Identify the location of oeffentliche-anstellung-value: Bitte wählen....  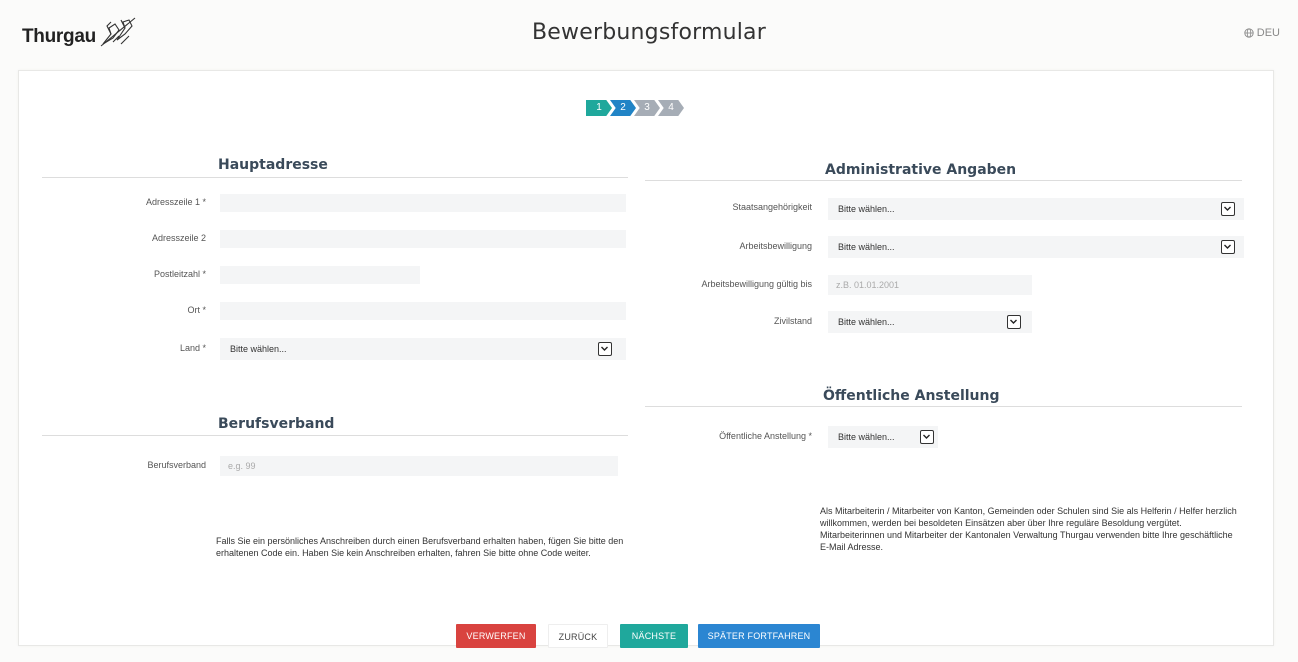
(866, 437).